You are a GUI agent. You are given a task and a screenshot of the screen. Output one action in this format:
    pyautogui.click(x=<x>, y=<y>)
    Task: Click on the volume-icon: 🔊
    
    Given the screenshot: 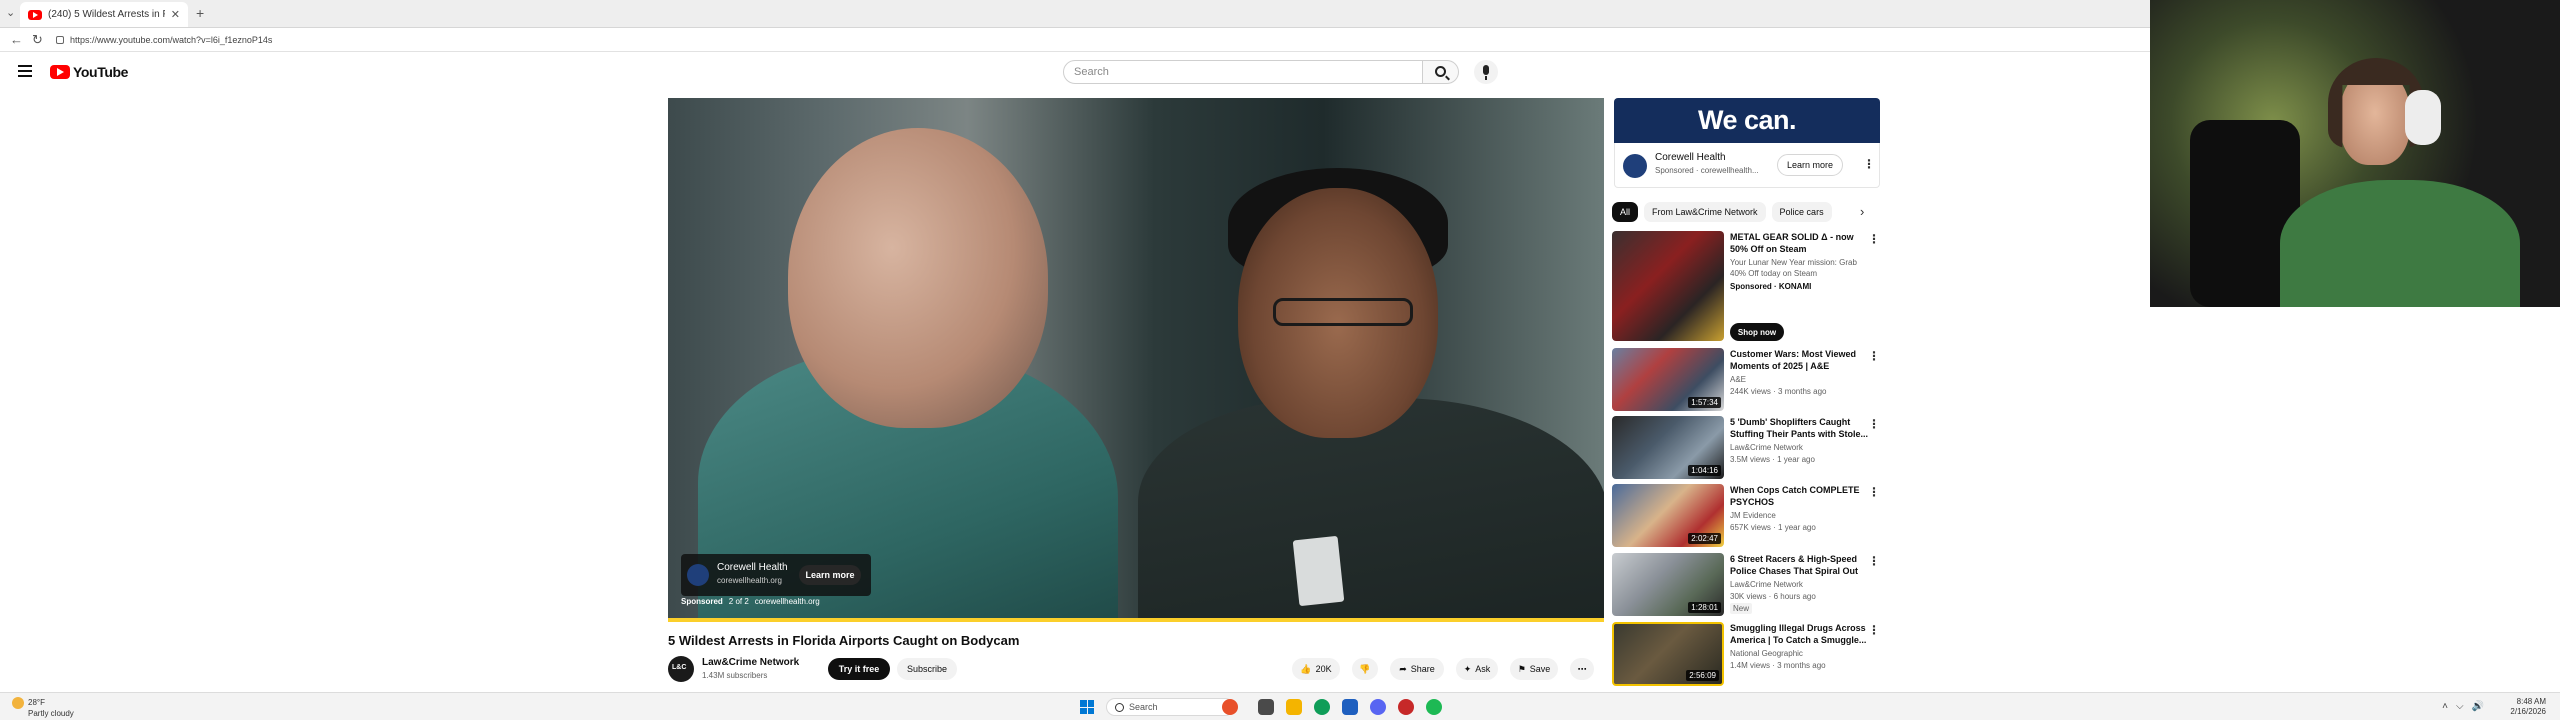 What is the action you would take?
    pyautogui.click(x=2478, y=706)
    